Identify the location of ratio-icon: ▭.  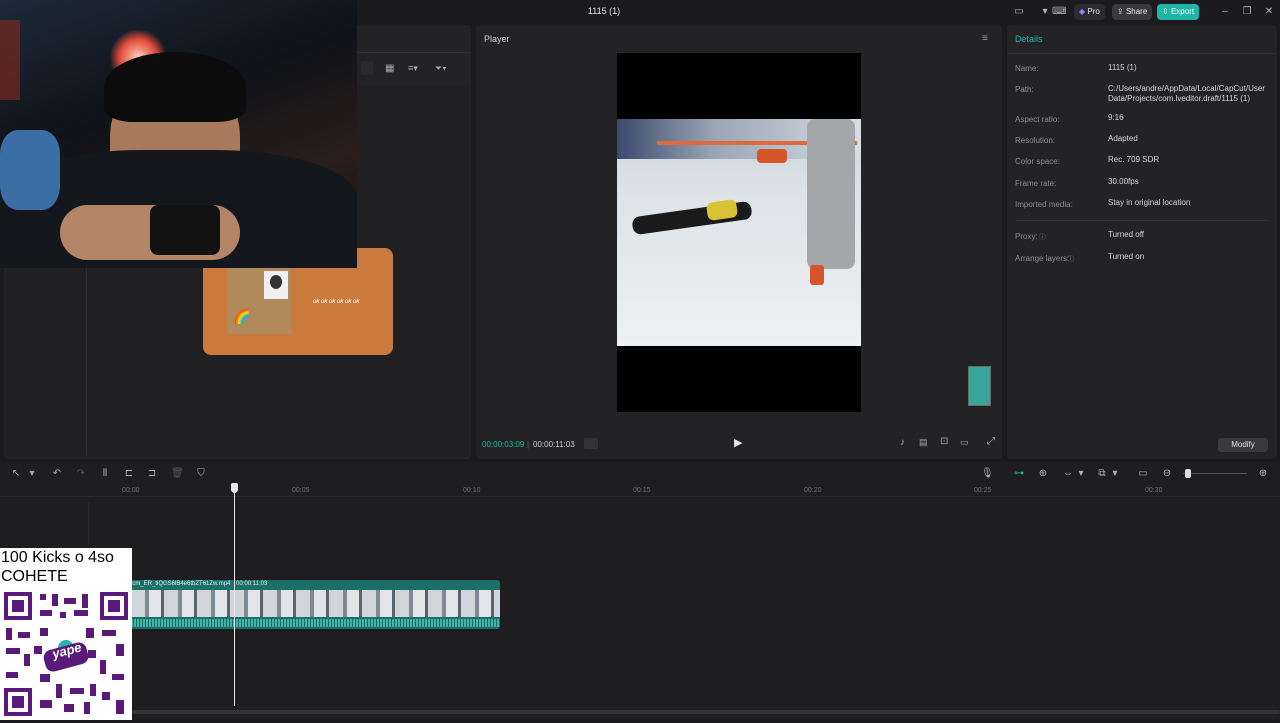
(964, 442).